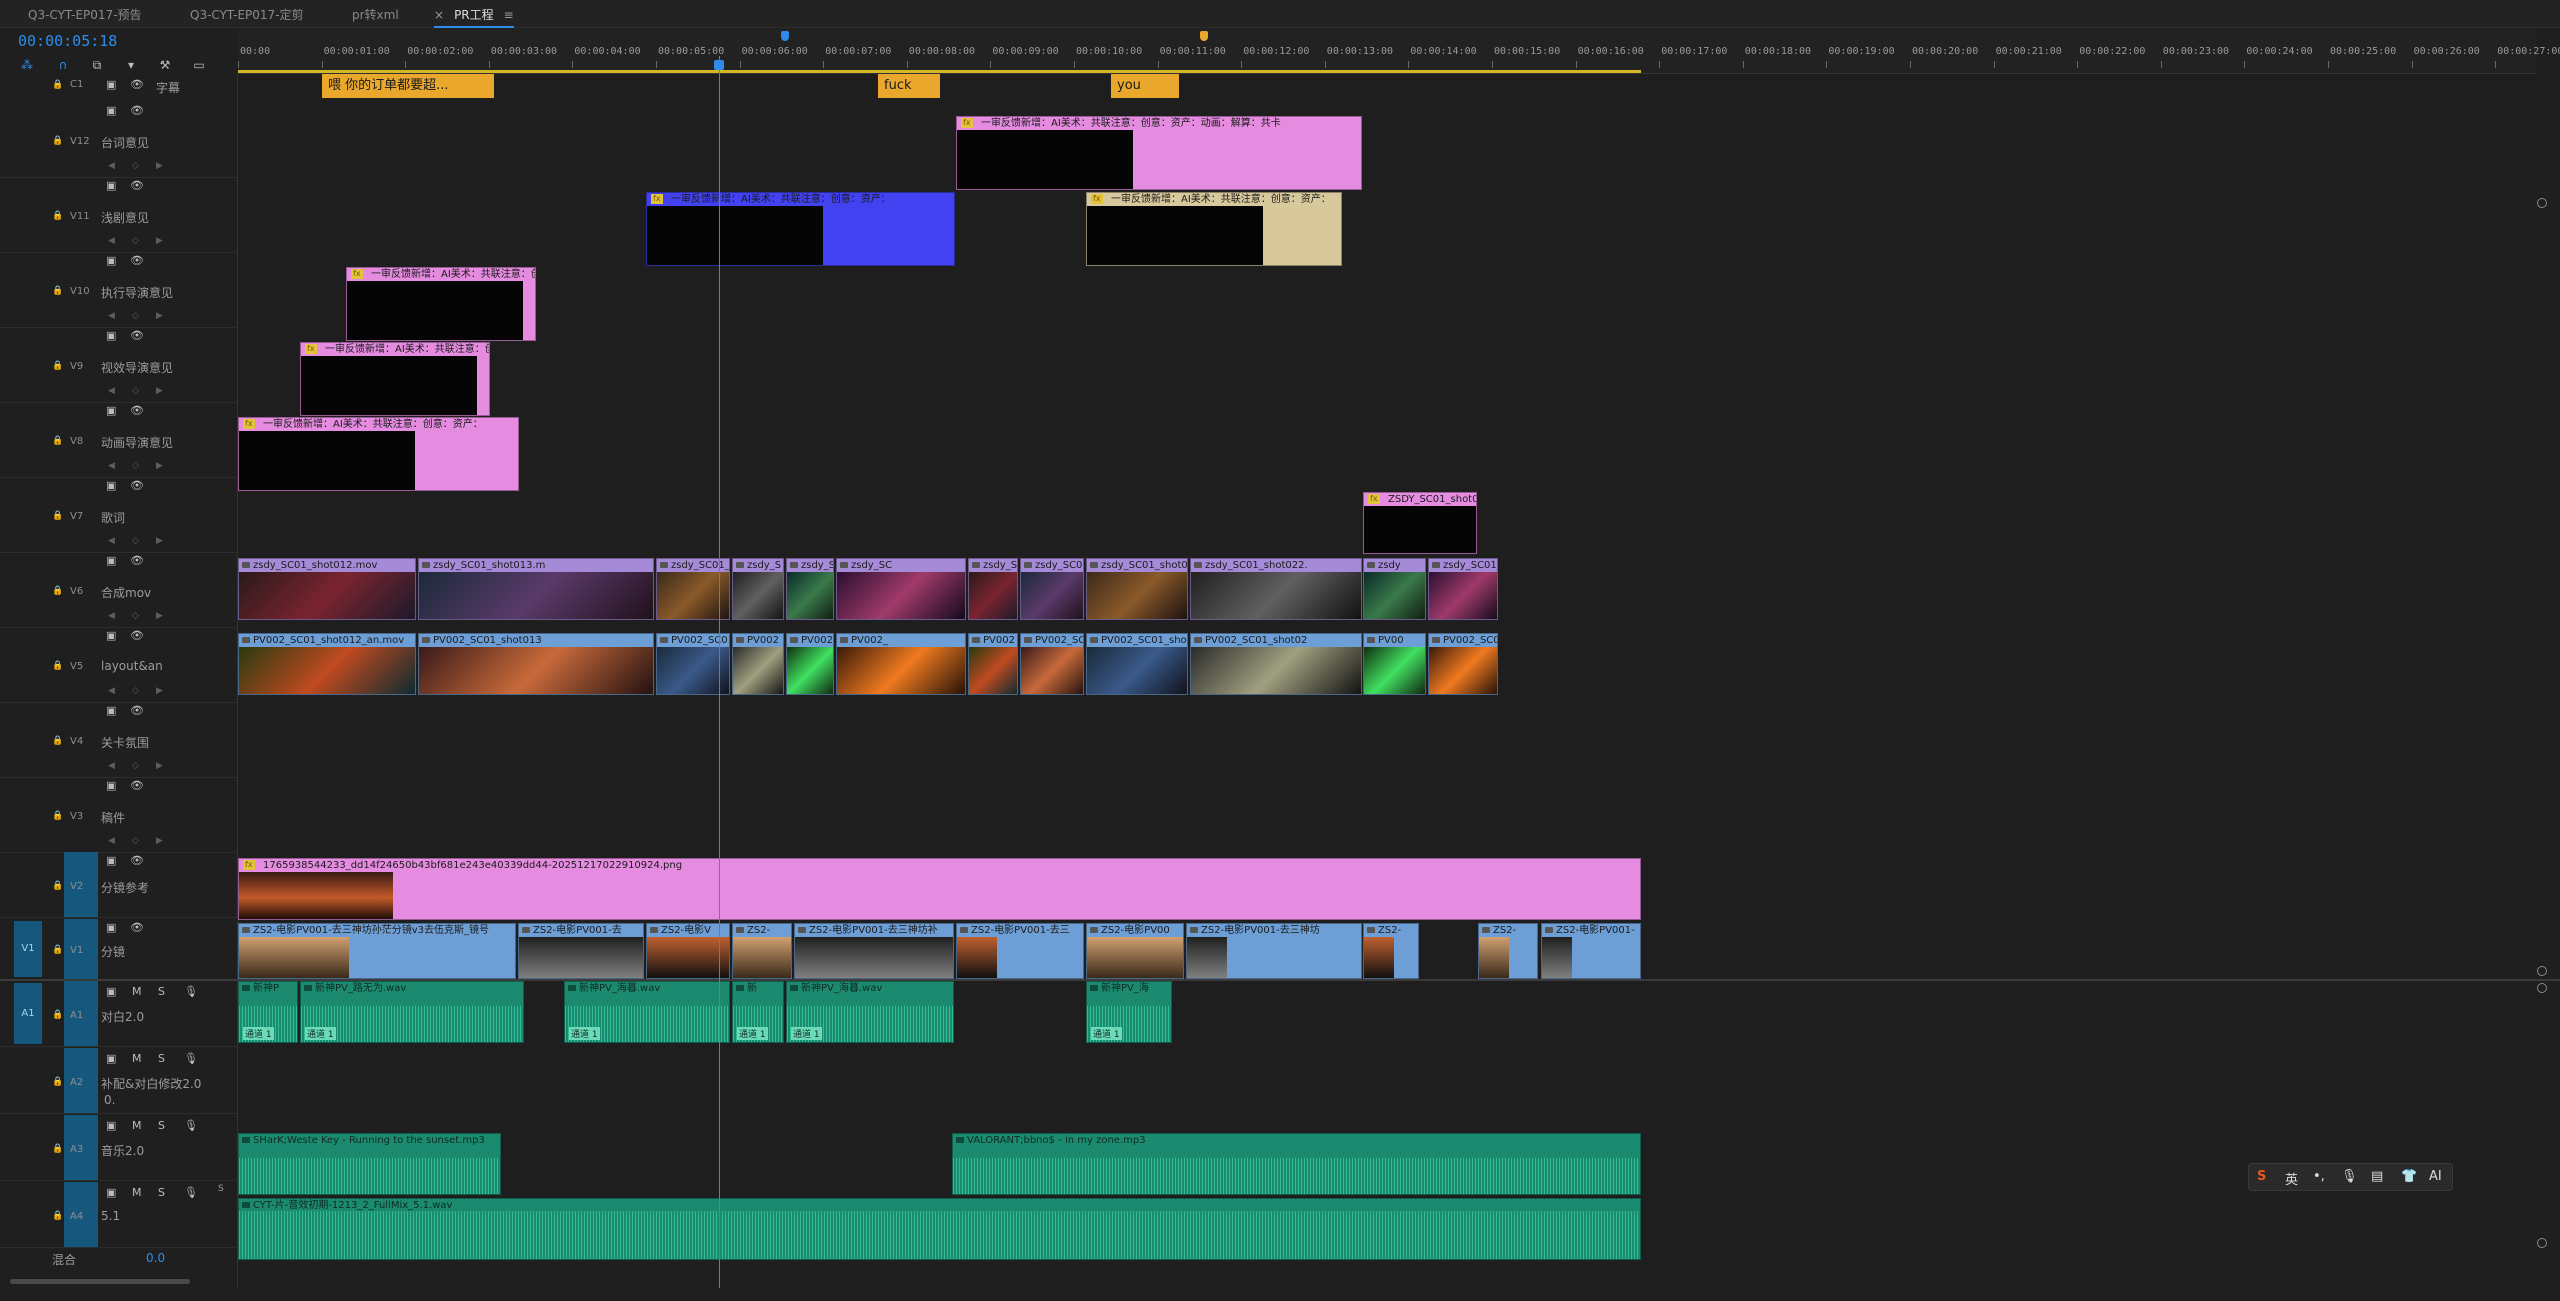 The width and height of the screenshot is (2560, 1301). Describe the element at coordinates (874, 951) in the screenshot. I see `video-clip: ZS2-电影PV001-去三神坊补` at that location.